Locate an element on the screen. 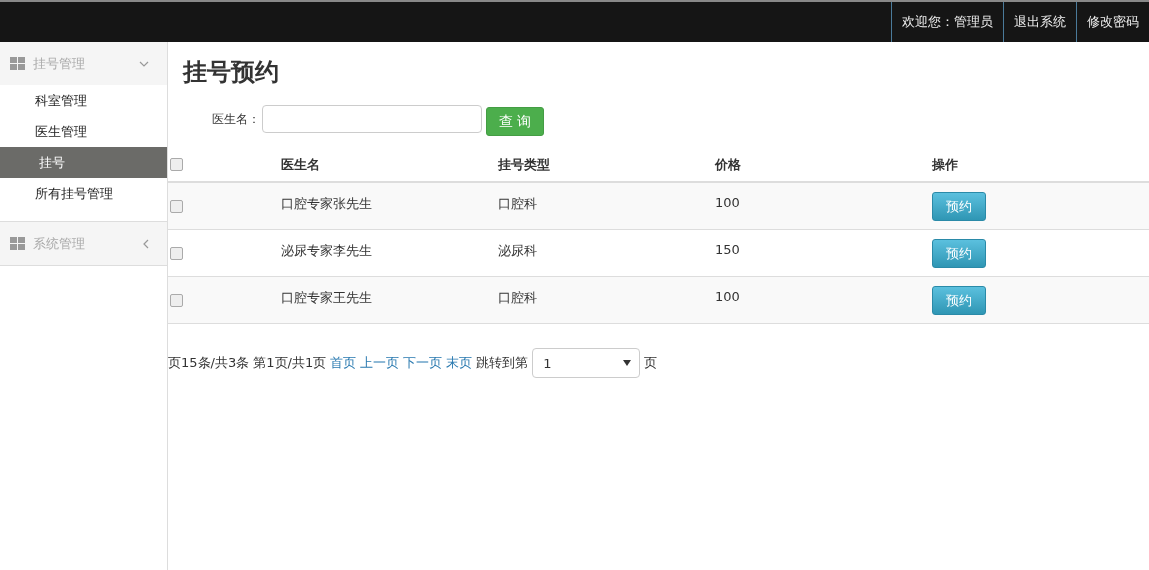 This screenshot has width=1149, height=570. sidebar-item: 科室管理 is located at coordinates (83, 100).